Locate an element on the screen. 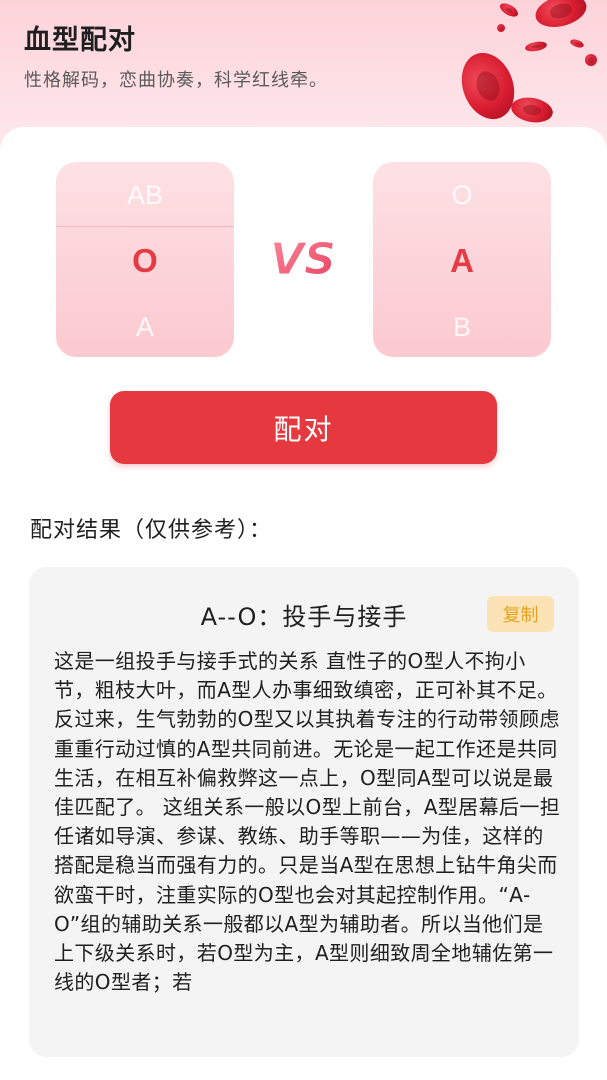 This screenshot has width=607, height=1080. blood-cells-illustration is located at coordinates (507, 70).